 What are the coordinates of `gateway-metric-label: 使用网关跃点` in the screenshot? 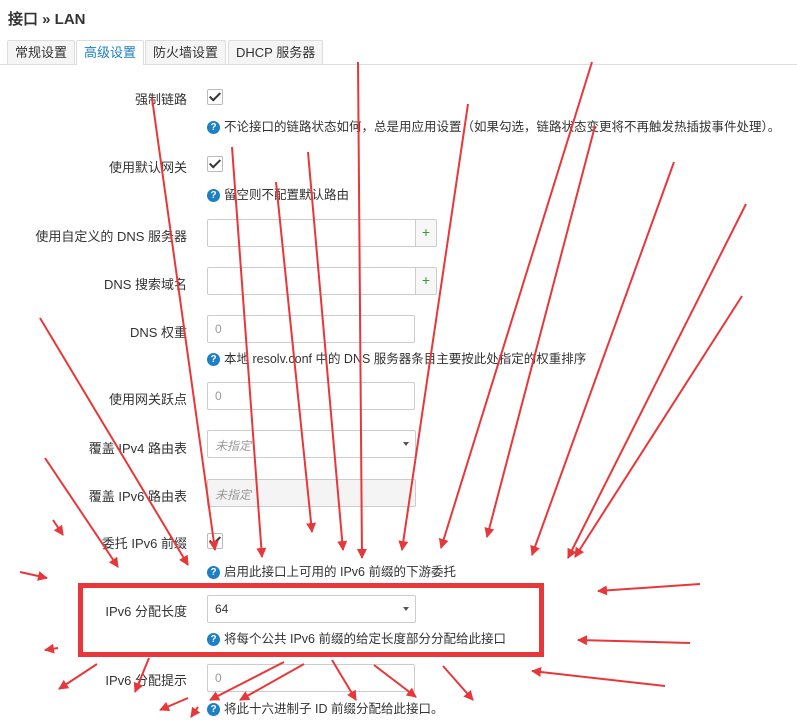 It's located at (147, 399).